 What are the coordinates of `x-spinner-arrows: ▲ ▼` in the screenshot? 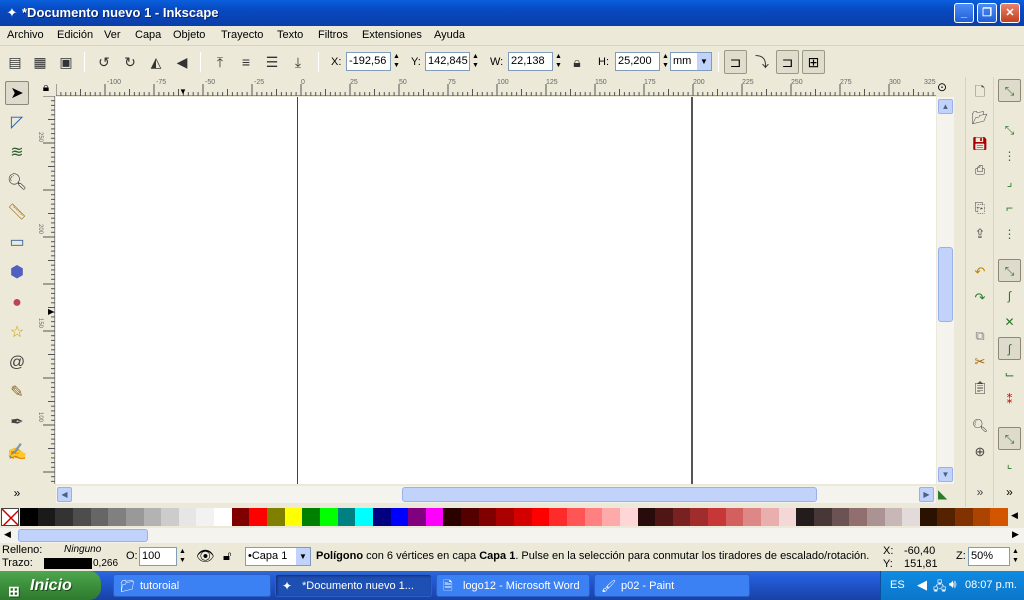 It's located at (396, 61).